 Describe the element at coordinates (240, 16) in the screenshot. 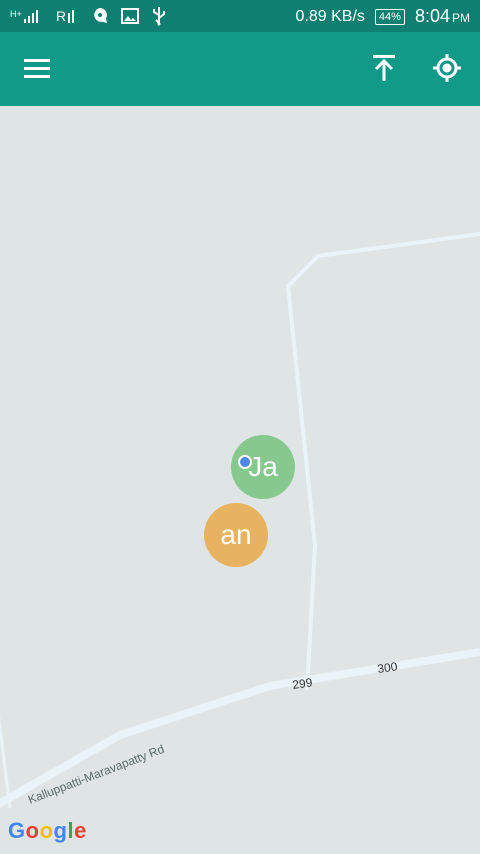

I see `status-bar: H+ R 0.89 KB/s 44% 8:04 PM` at that location.